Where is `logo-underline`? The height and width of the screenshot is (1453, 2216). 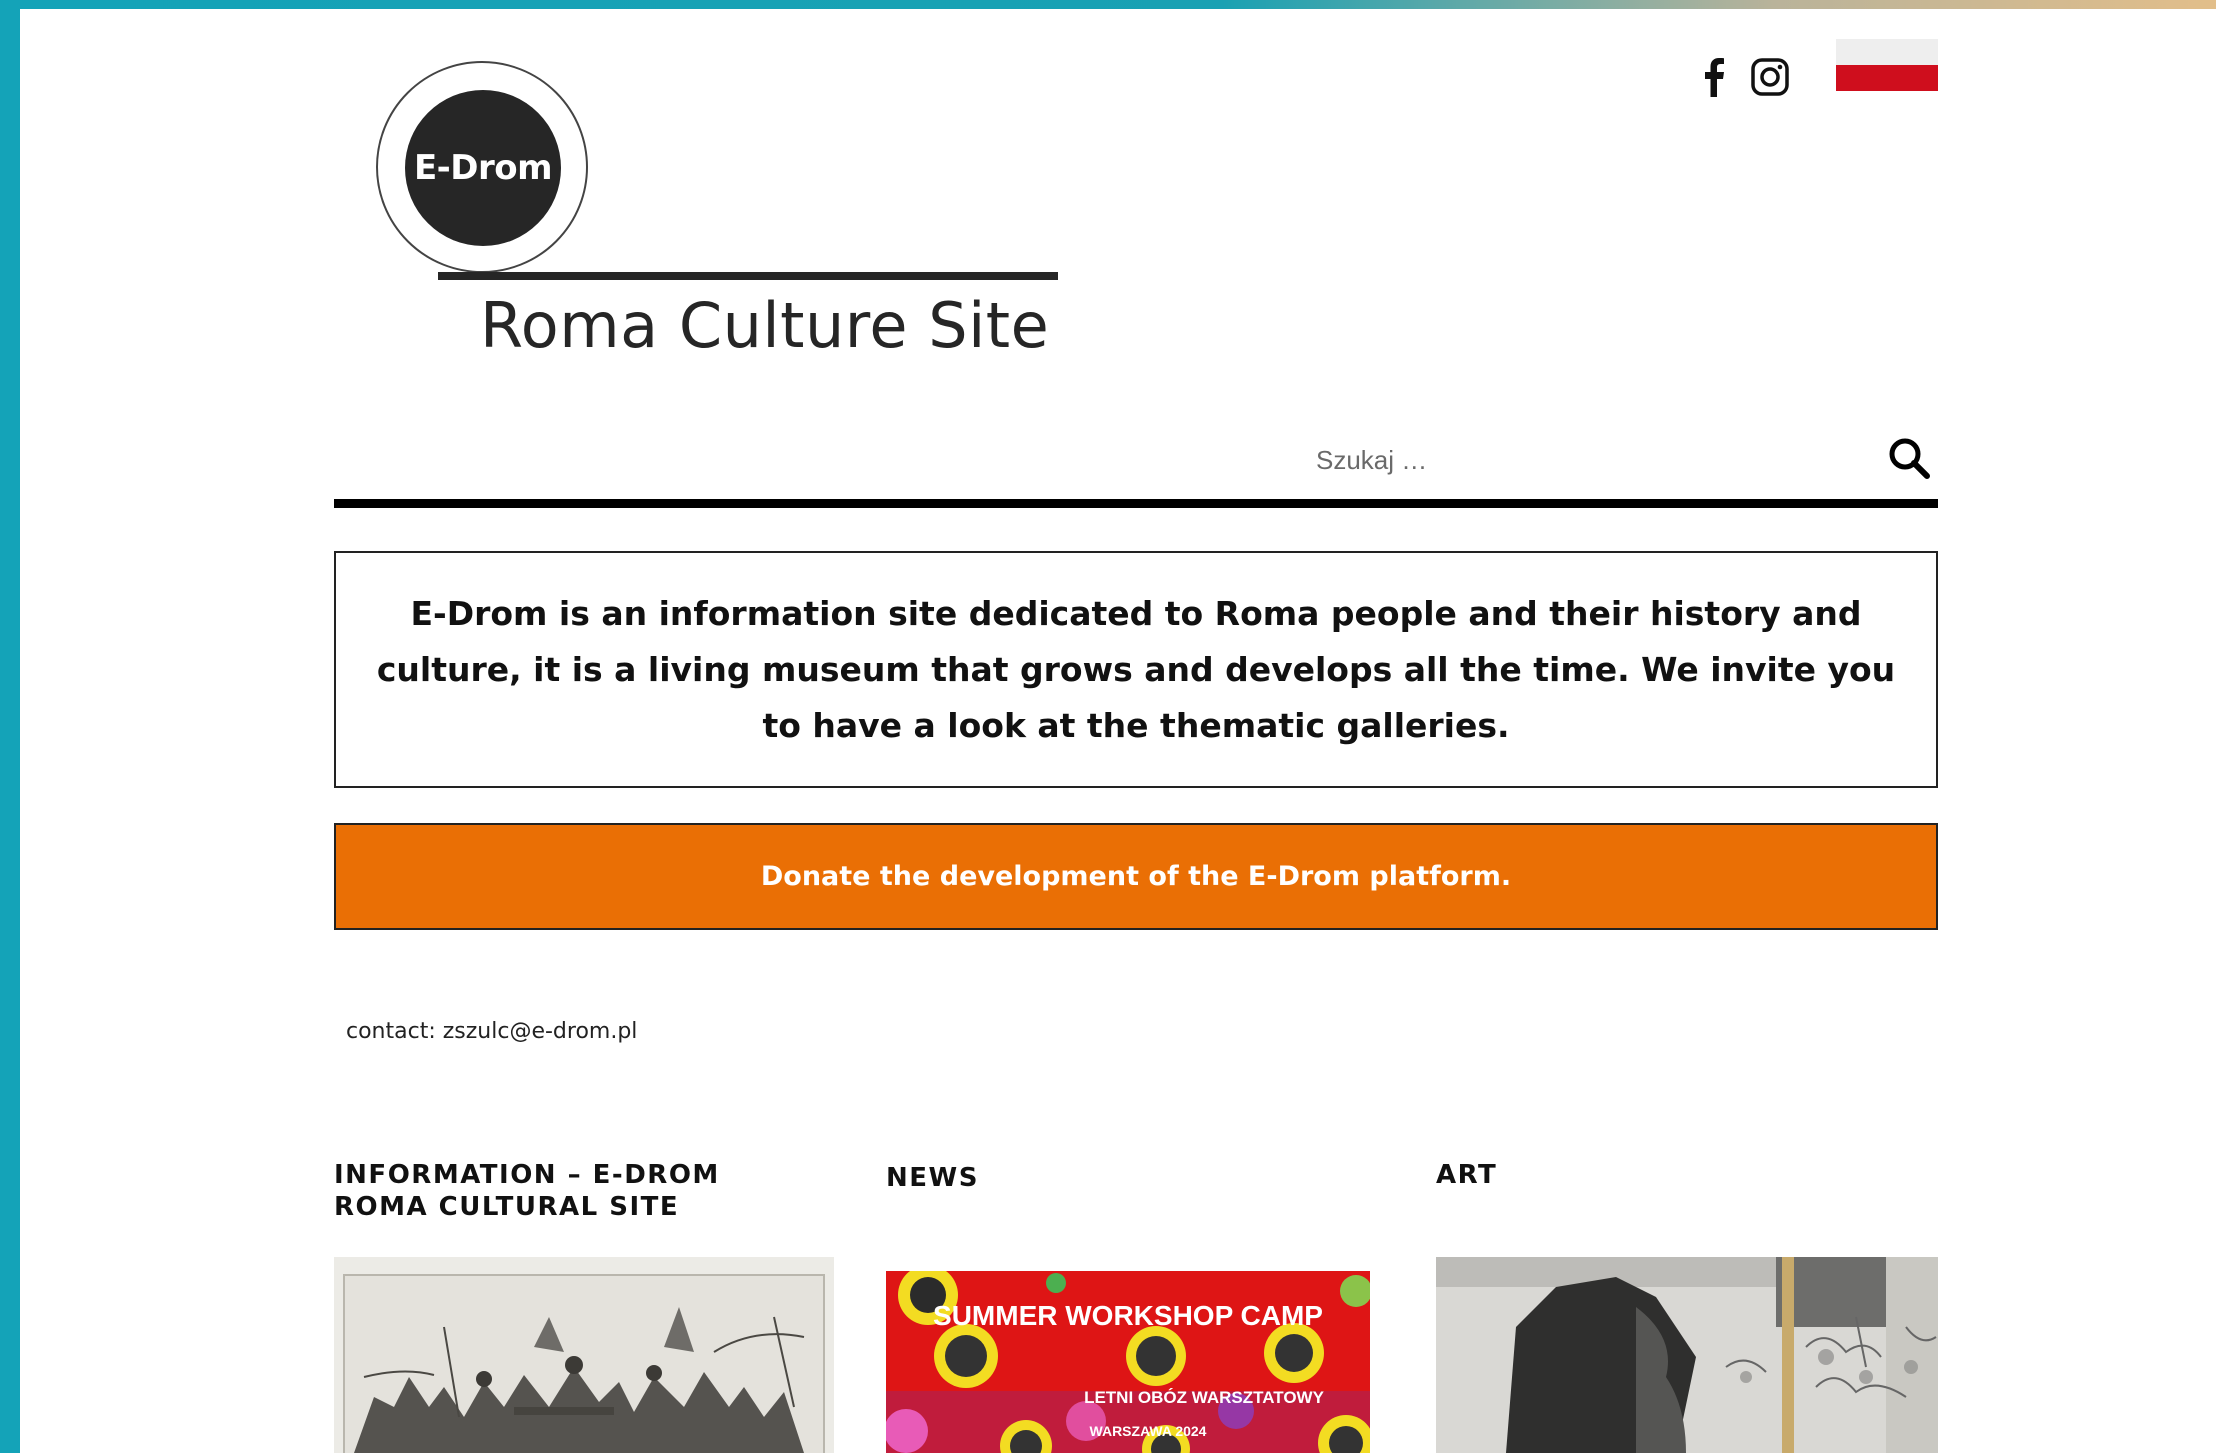 logo-underline is located at coordinates (748, 276).